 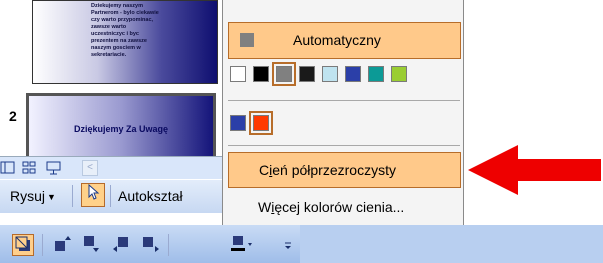 I want to click on shadow-color-icon, so click(x=241, y=243).